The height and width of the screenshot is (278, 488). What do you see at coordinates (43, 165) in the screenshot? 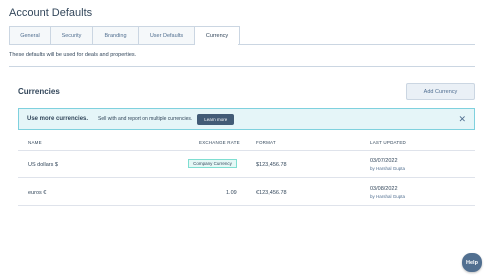
I see `currency-name: US dollars $` at bounding box center [43, 165].